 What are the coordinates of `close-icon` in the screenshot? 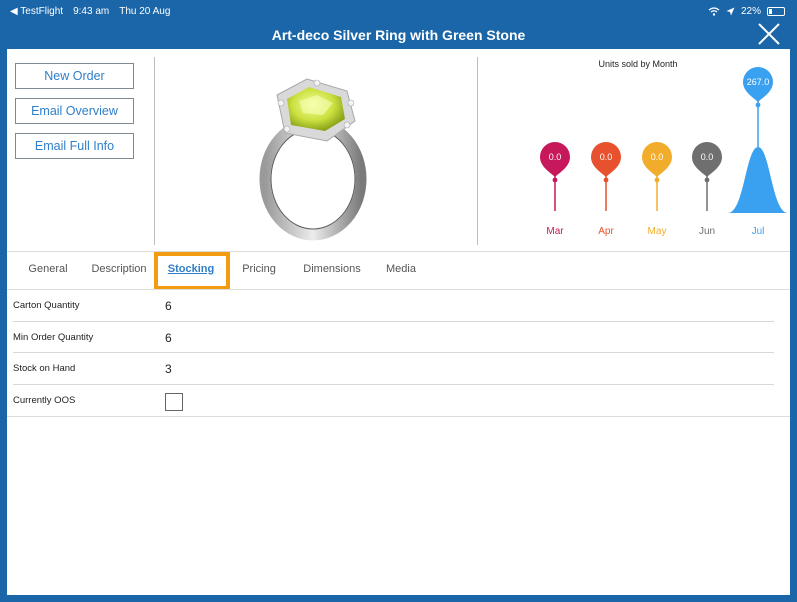 It's located at (769, 34).